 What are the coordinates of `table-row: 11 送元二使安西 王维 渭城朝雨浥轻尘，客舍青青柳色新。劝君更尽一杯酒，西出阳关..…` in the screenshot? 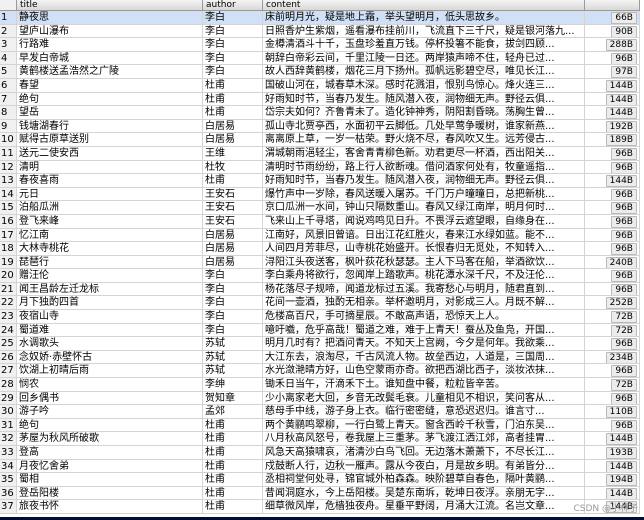 It's located at (320, 153).